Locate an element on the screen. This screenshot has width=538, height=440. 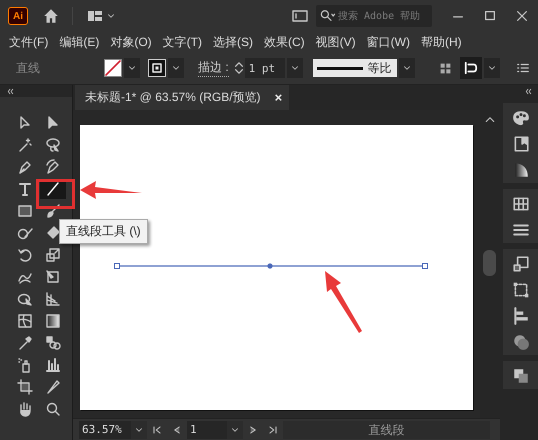
layers-icon is located at coordinates (521, 376).